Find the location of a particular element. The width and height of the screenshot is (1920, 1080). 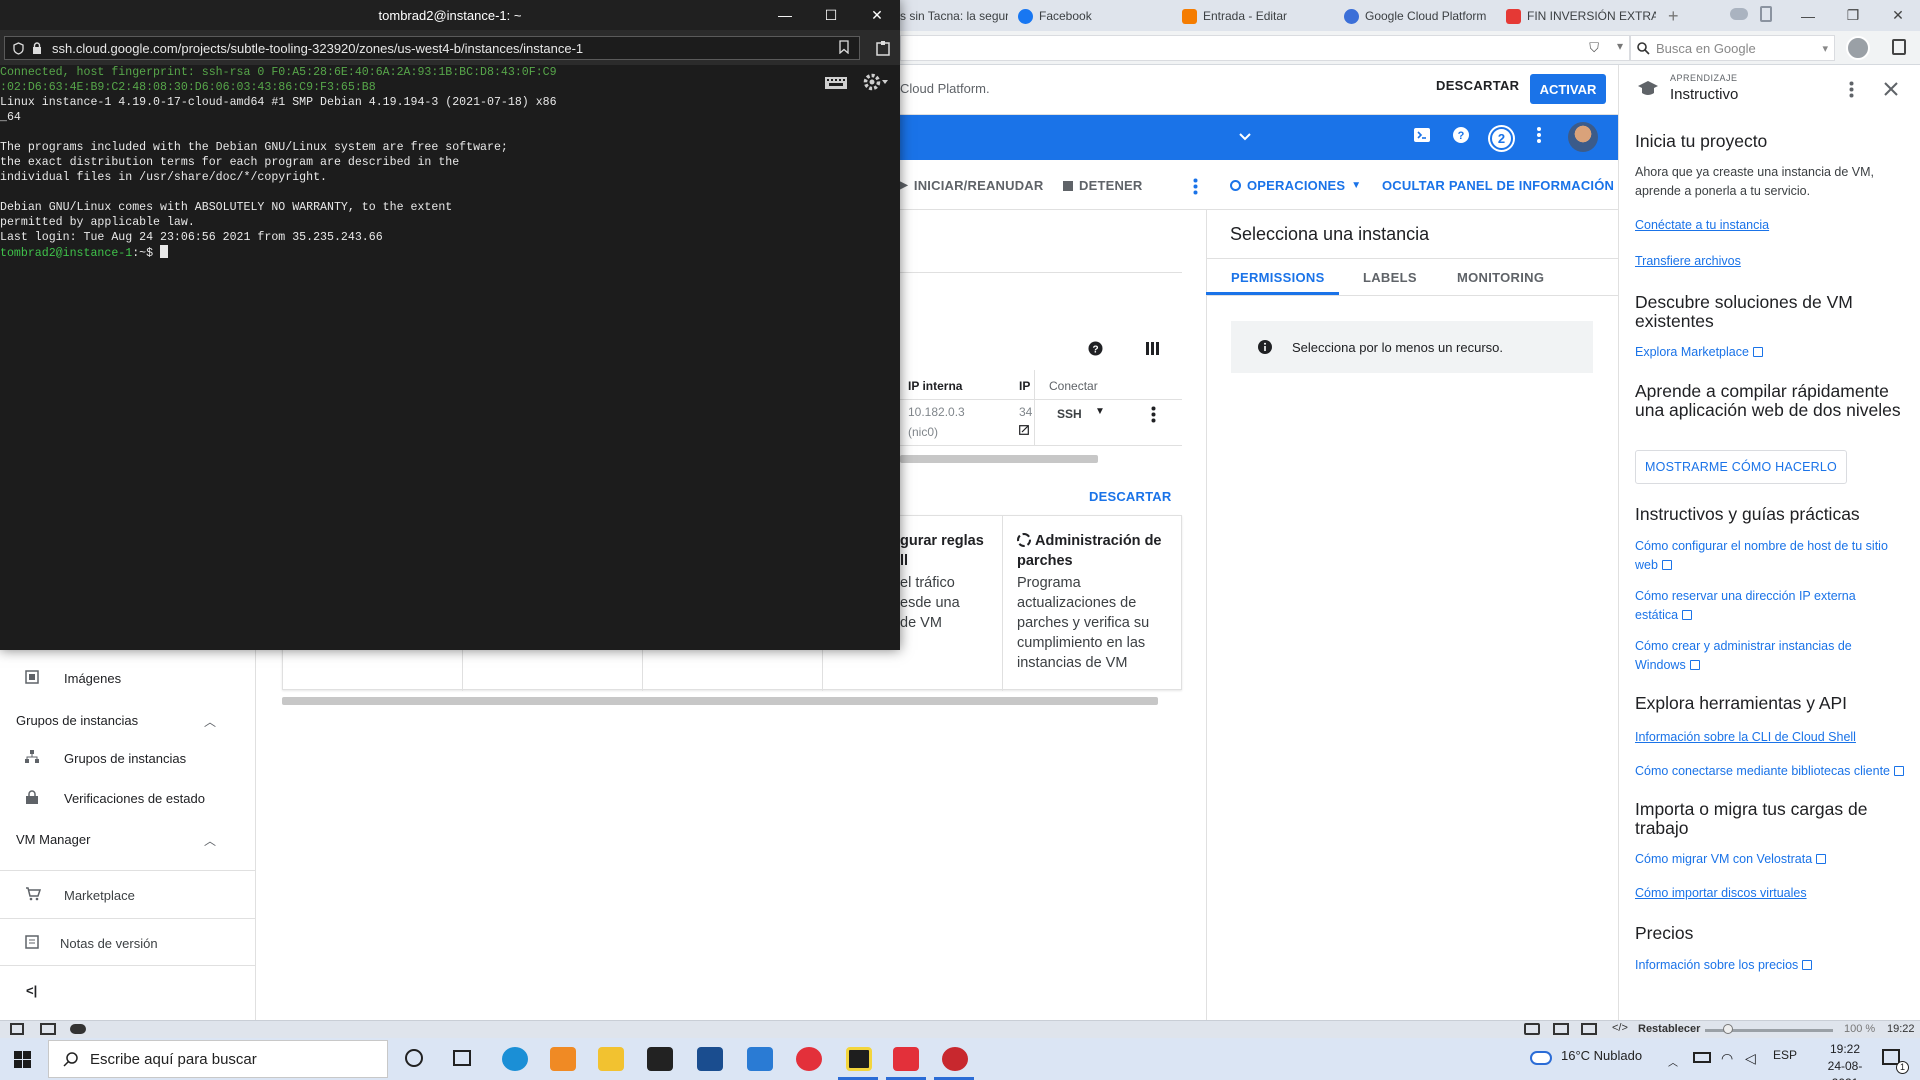

tutorial-link-marketplace: Explora Marketplace is located at coordinates (1777, 352).